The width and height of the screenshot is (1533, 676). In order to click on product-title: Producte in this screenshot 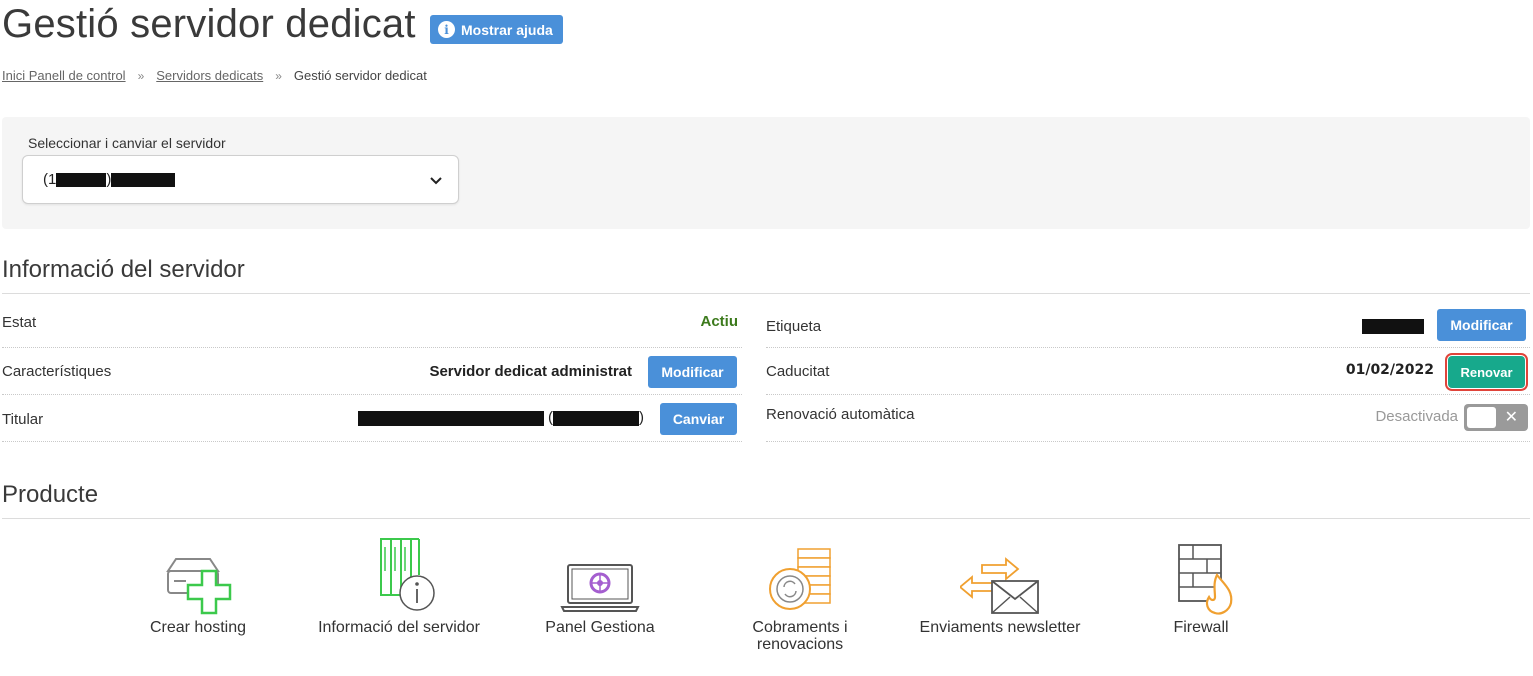, I will do `click(50, 494)`.